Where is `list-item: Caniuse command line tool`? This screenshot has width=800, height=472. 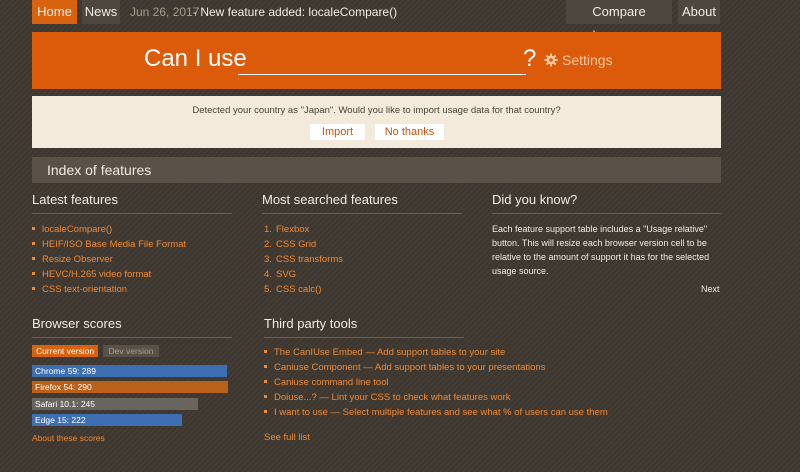
list-item: Caniuse command line tool is located at coordinates (436, 382).